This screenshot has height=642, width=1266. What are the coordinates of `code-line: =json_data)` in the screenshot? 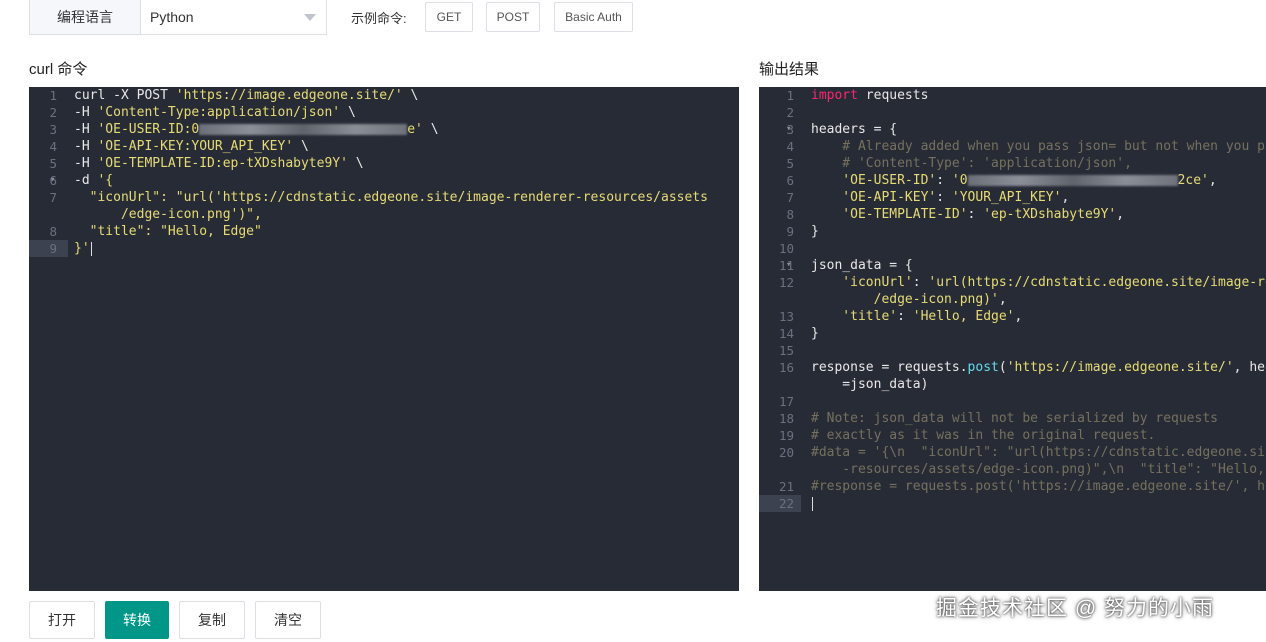 It's located at (1012, 384).